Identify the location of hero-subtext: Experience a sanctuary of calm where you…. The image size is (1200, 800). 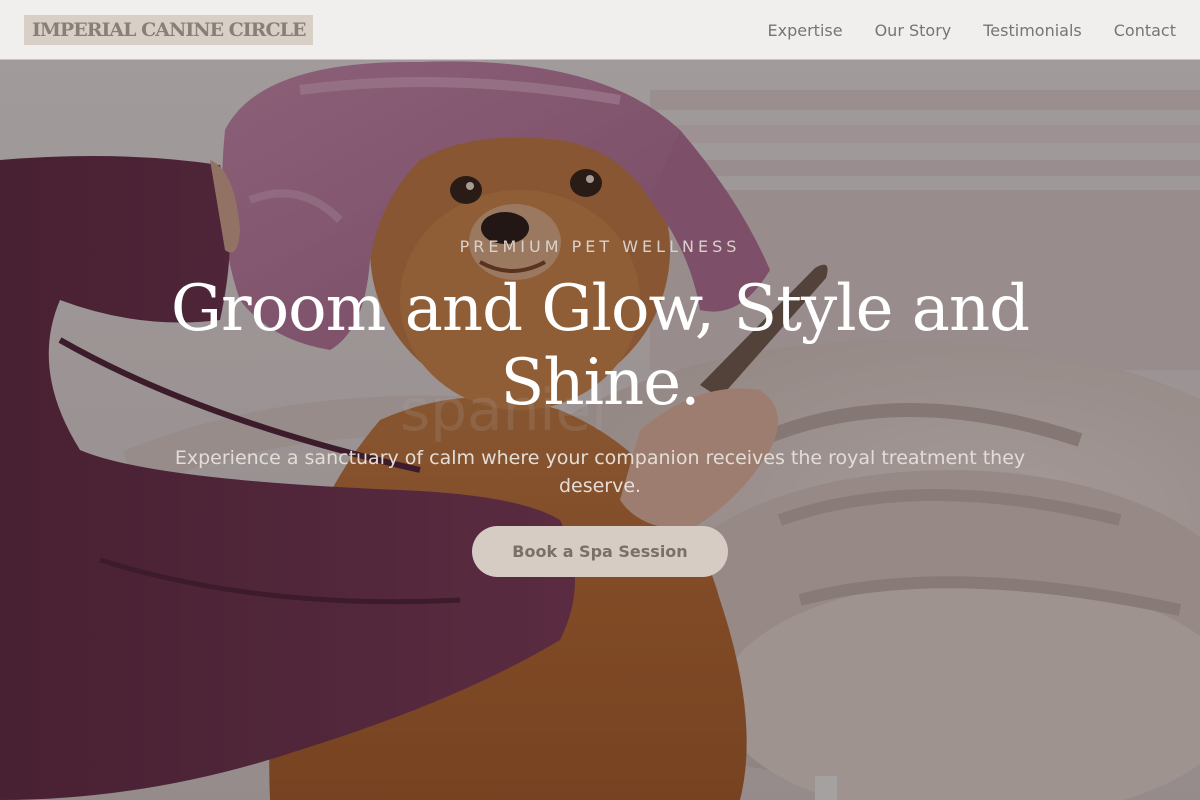
(600, 472).